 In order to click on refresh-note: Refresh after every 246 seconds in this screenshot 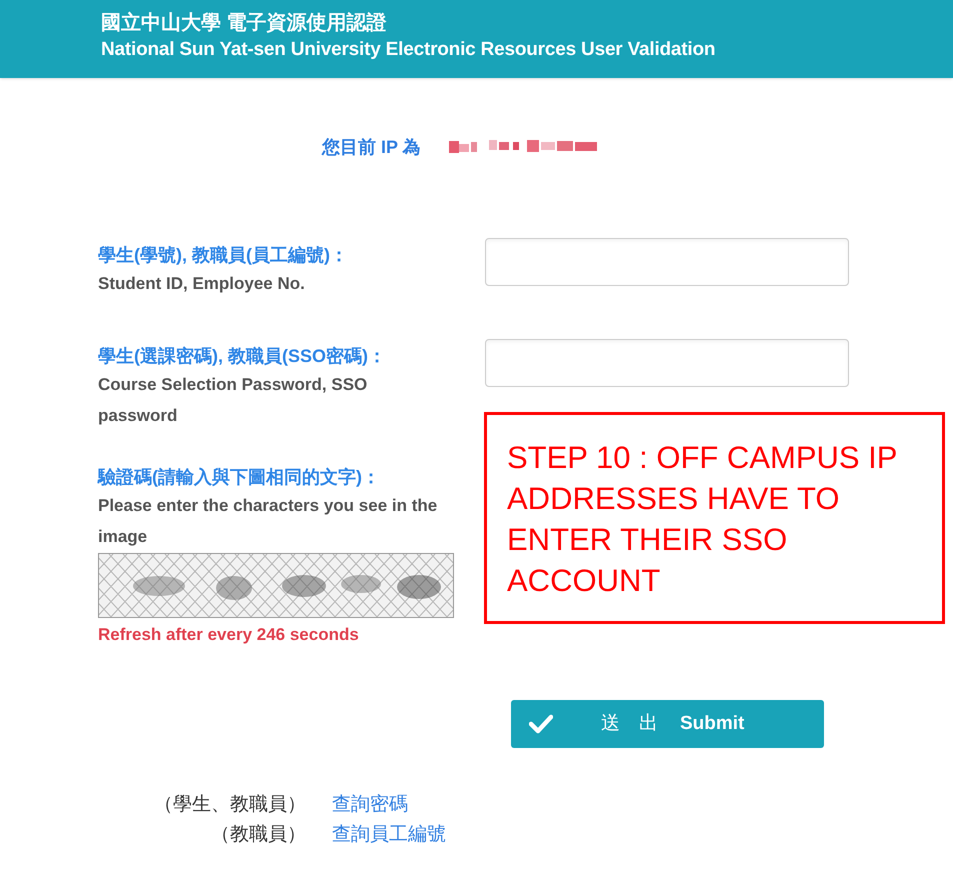, I will do `click(228, 635)`.